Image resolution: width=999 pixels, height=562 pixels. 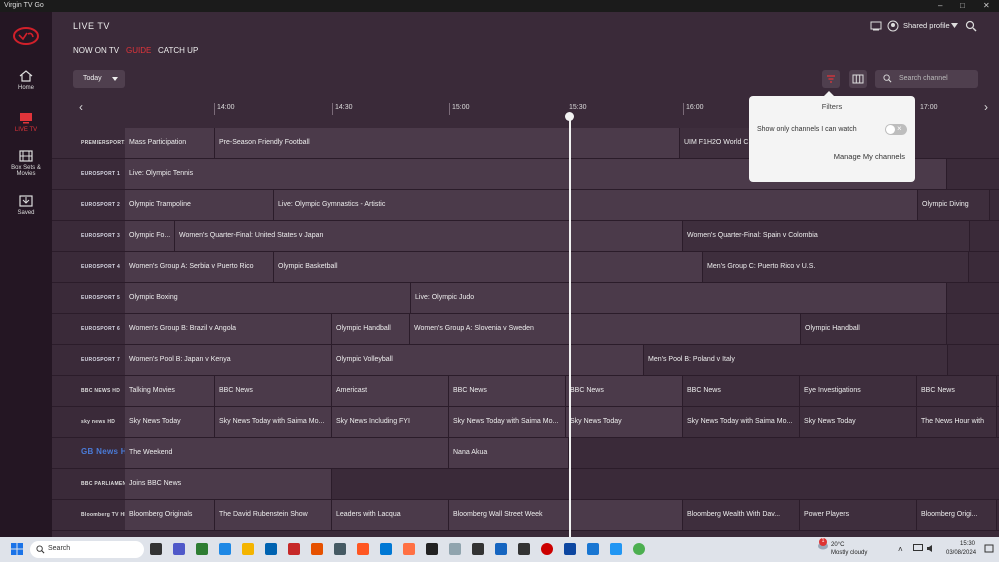 I want to click on programme-cell: Mass Participation, so click(x=170, y=143).